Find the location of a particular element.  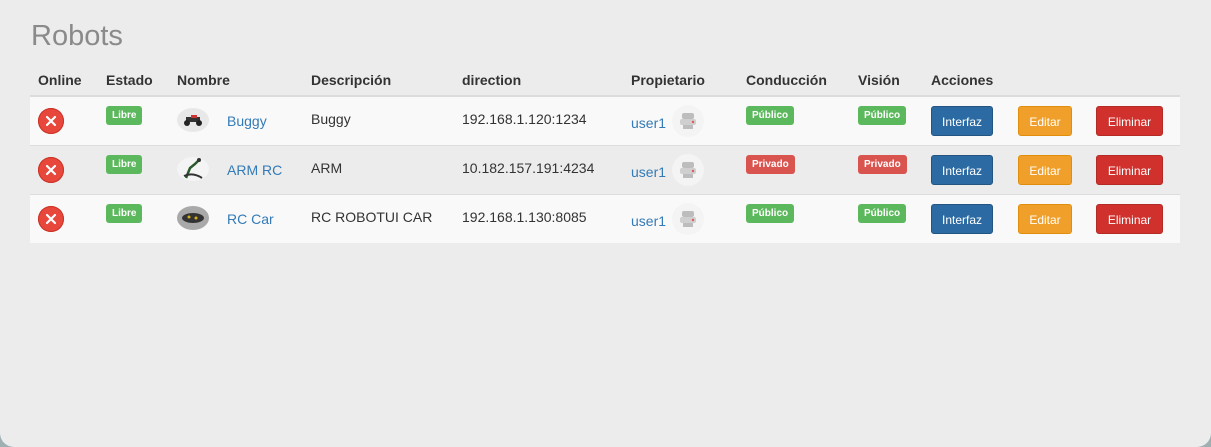

header-vision: Visión is located at coordinates (886, 80).